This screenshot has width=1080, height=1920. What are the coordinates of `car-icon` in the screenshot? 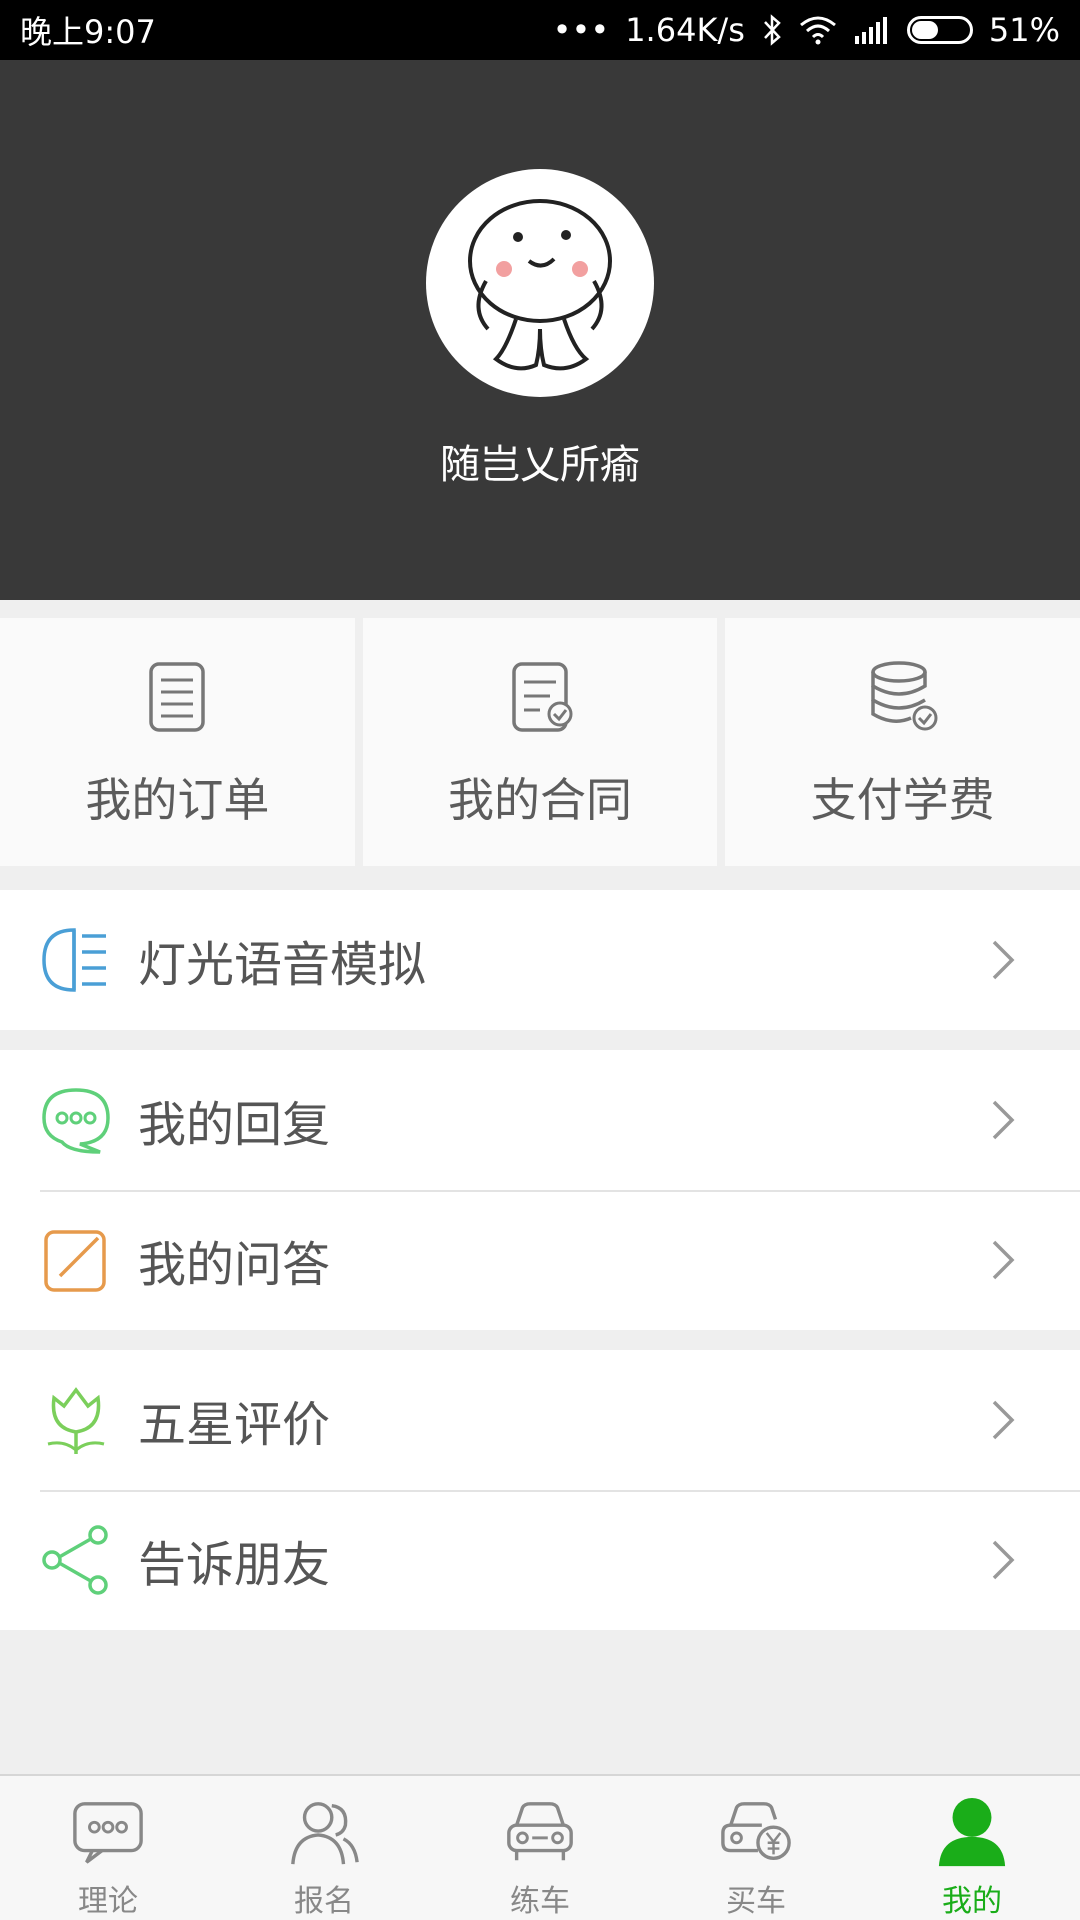 It's located at (540, 1831).